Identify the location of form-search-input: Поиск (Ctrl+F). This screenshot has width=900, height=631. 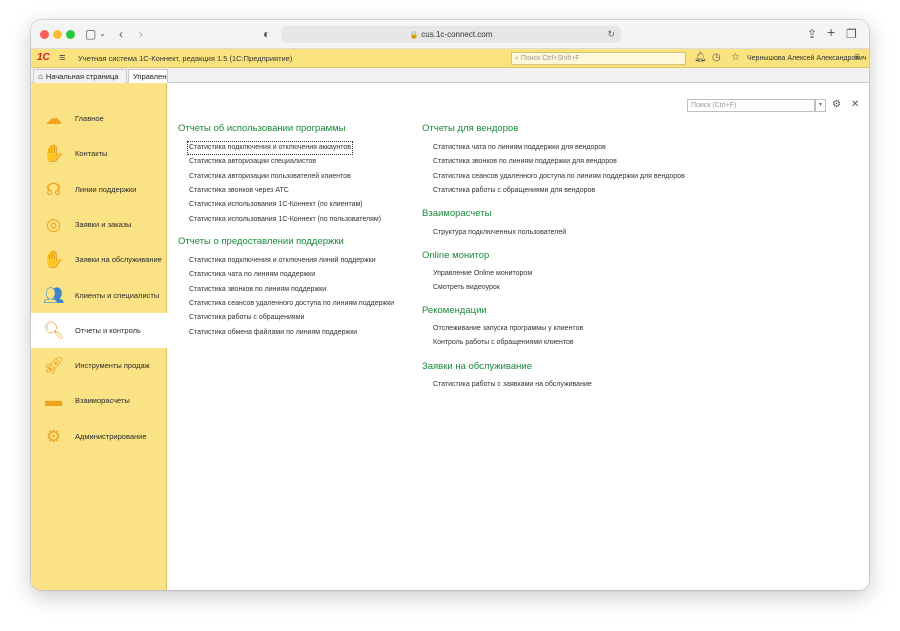
(751, 105).